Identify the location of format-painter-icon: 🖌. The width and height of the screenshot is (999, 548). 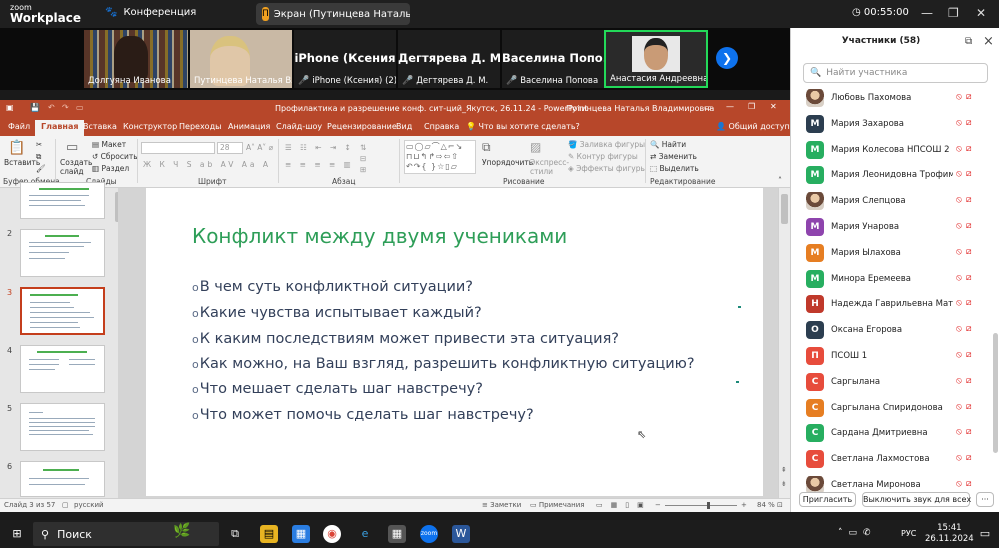
(41, 168).